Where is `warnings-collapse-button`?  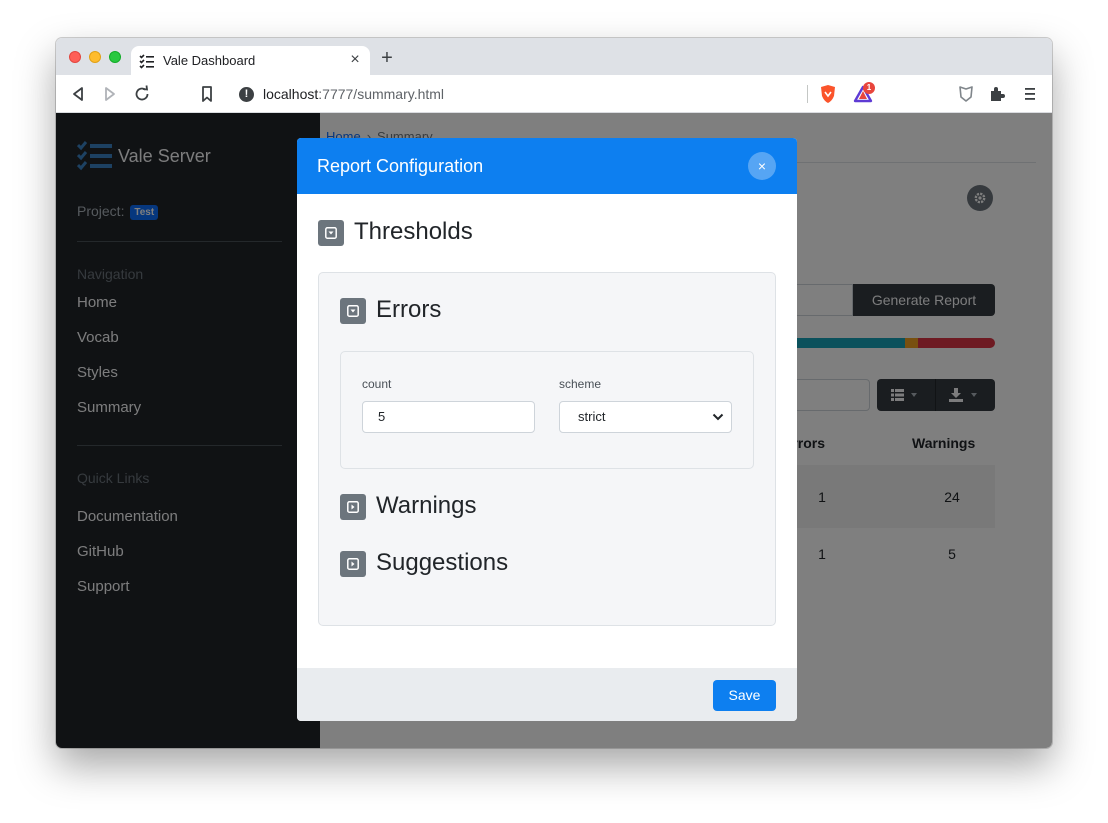 warnings-collapse-button is located at coordinates (353, 507).